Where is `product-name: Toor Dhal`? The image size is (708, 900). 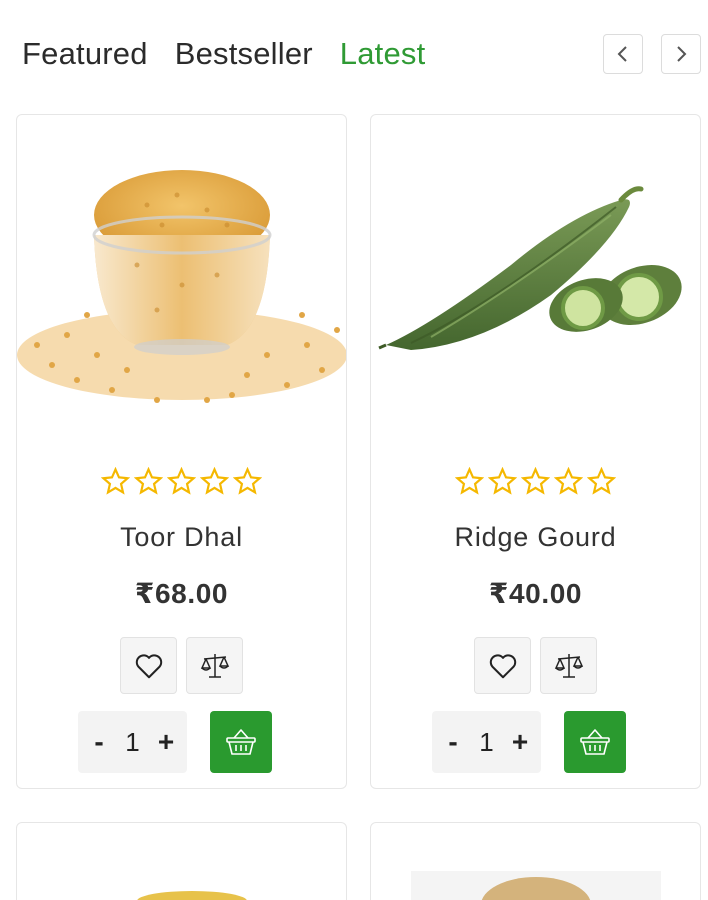
product-name: Toor Dhal is located at coordinates (181, 537).